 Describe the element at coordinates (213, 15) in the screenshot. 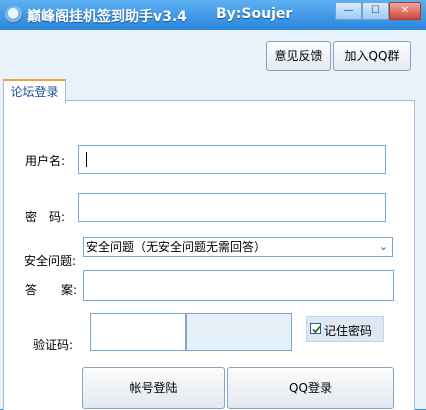

I see `title-bar: 巅峰阁挂机签到助手v3.4 By:Soujer — ☐ ✕` at that location.